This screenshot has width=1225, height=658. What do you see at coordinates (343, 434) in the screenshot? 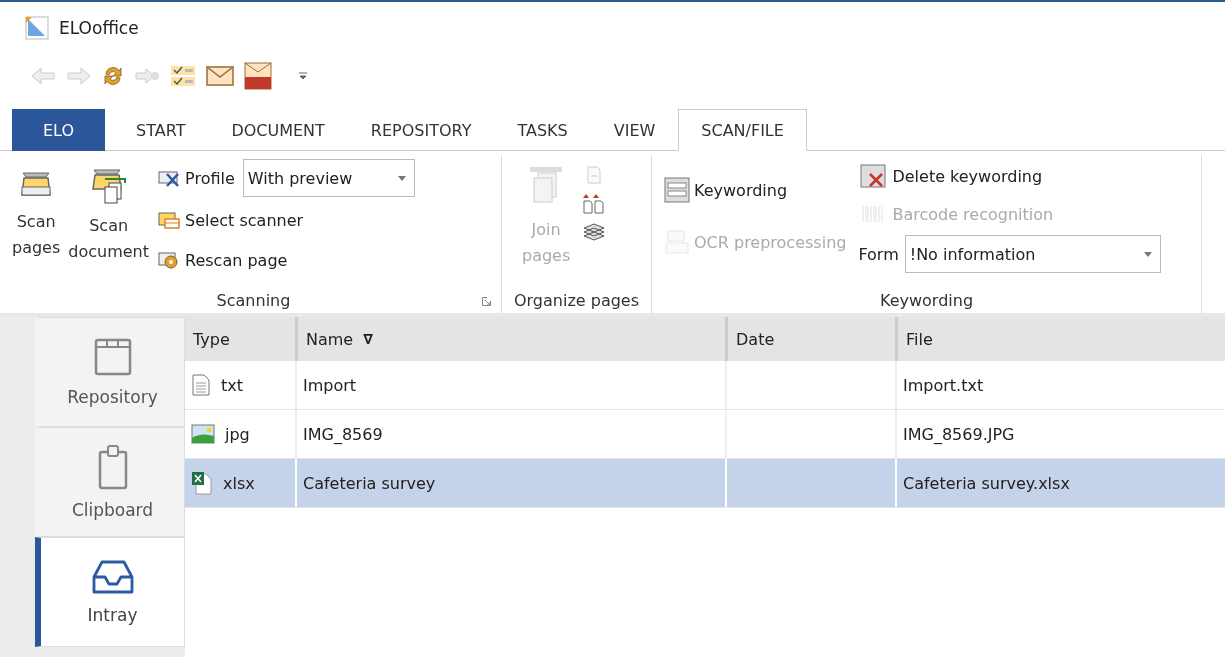
I see `table-cell: IMG_8569` at bounding box center [343, 434].